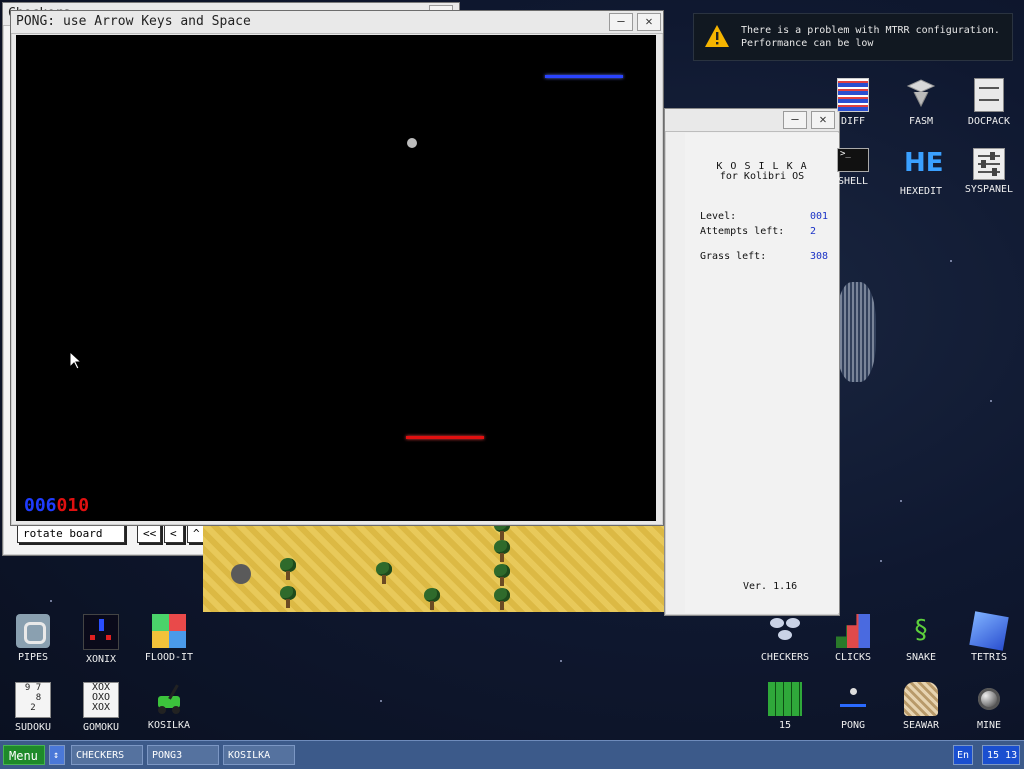 The image size is (1024, 769). What do you see at coordinates (169, 706) in the screenshot?
I see `desktop-icon-kosilka: KOSILKA` at bounding box center [169, 706].